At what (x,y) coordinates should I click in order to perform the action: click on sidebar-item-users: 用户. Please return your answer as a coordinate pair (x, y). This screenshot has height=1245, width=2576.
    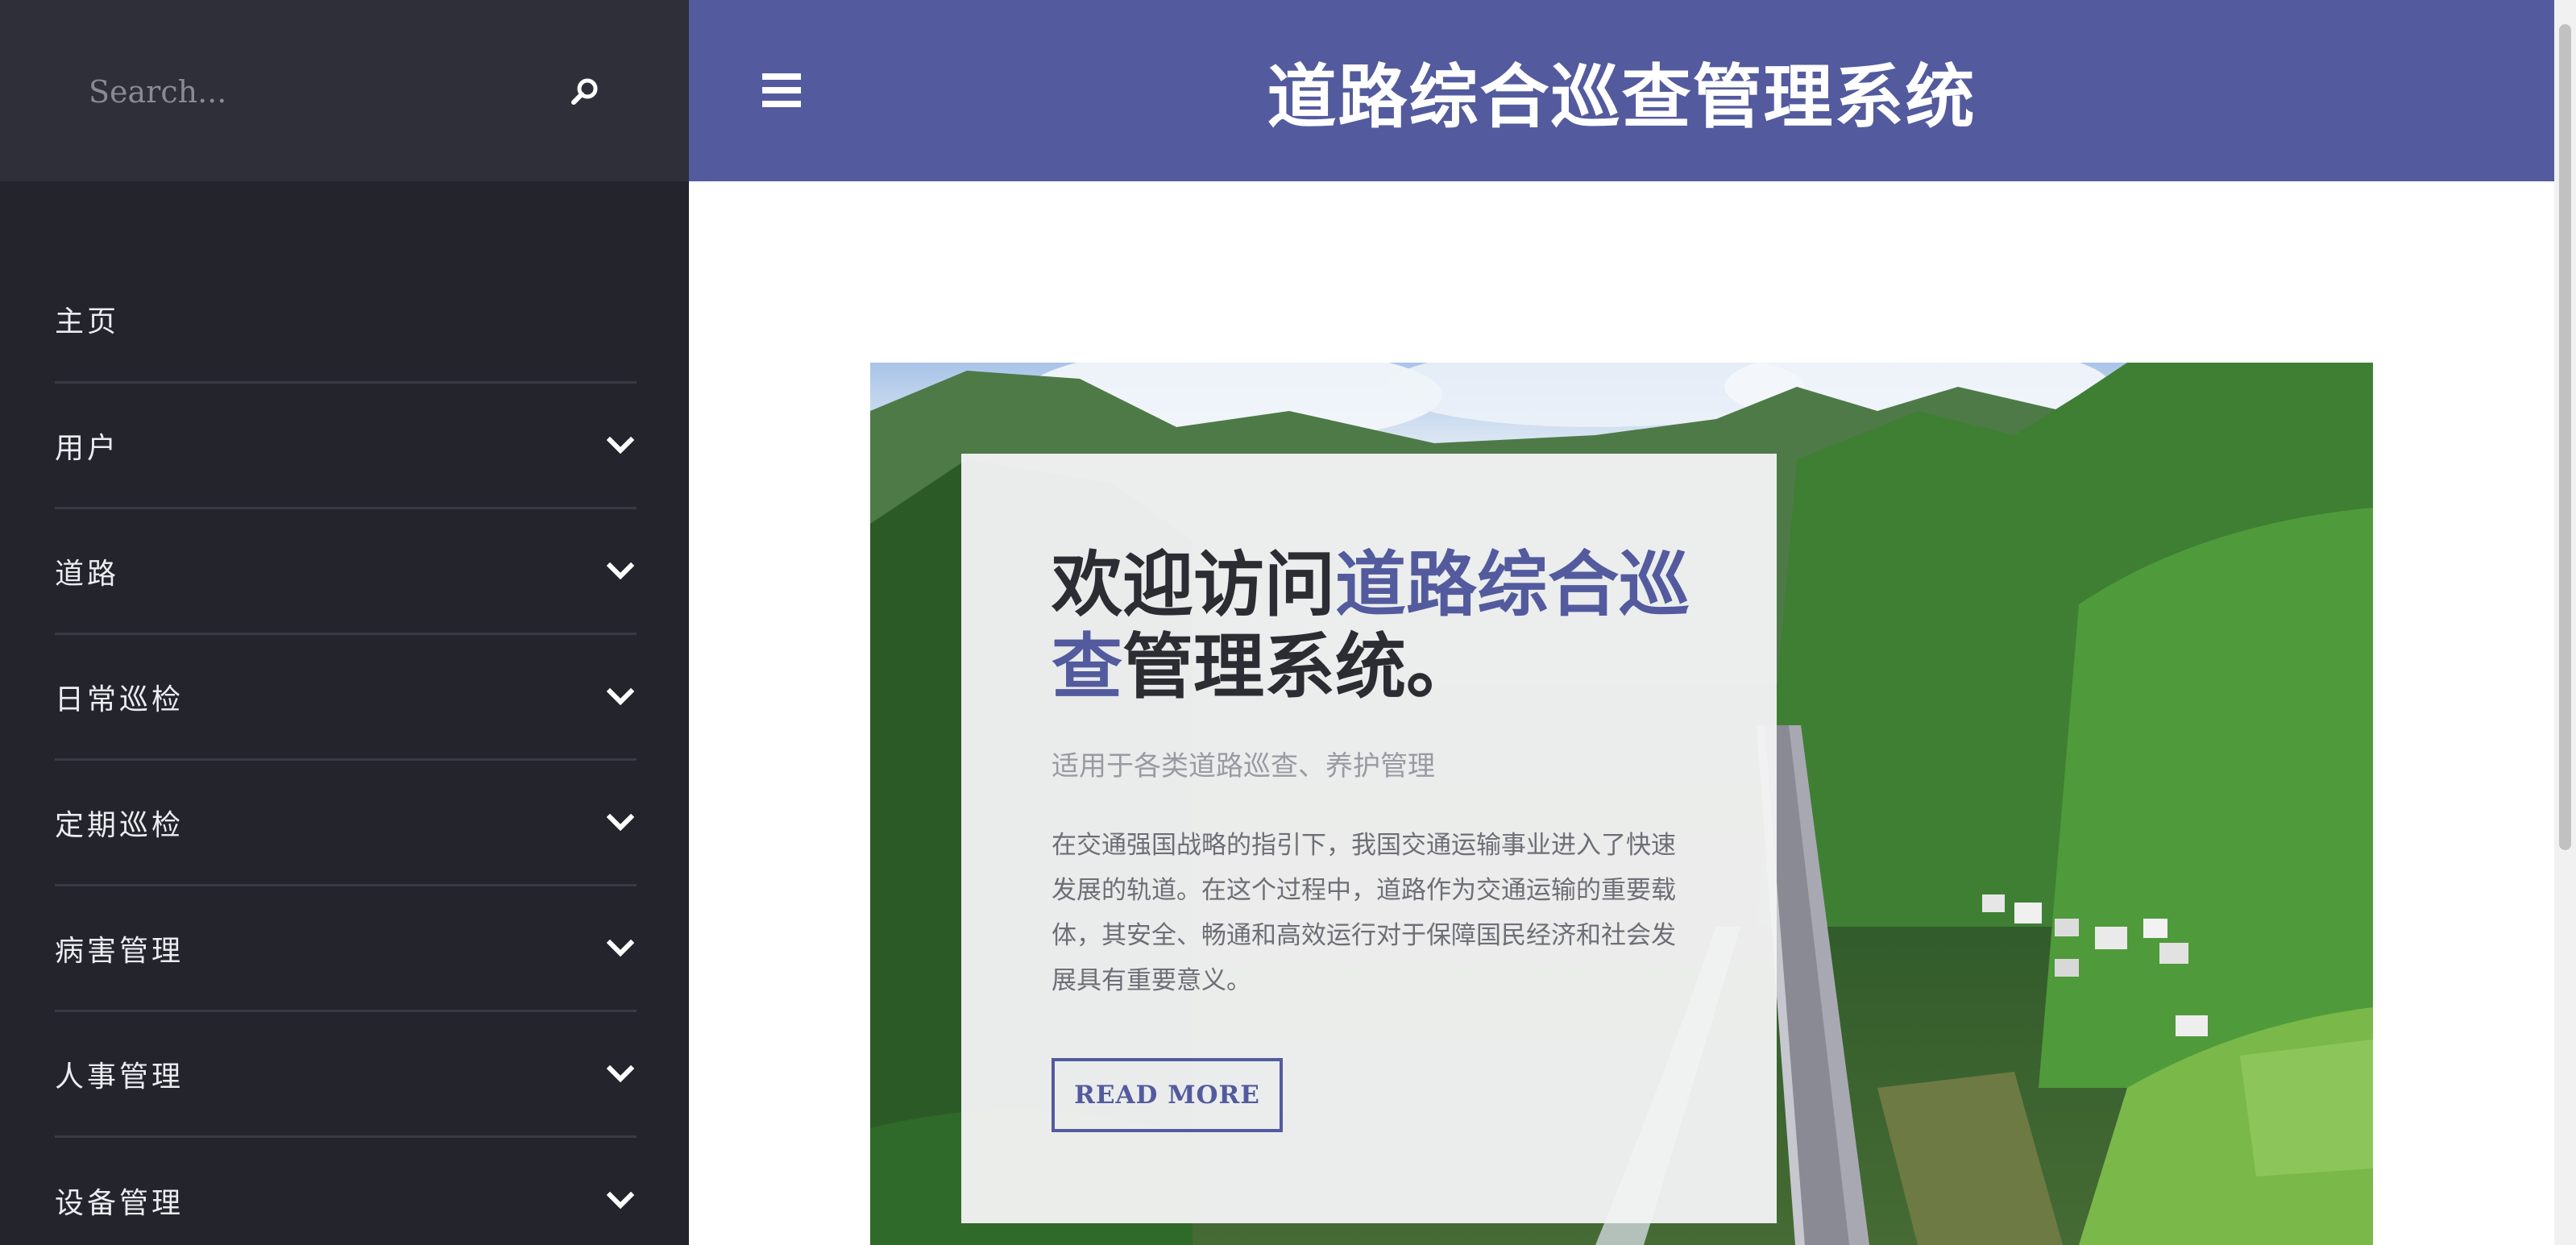
    Looking at the image, I should click on (346, 446).